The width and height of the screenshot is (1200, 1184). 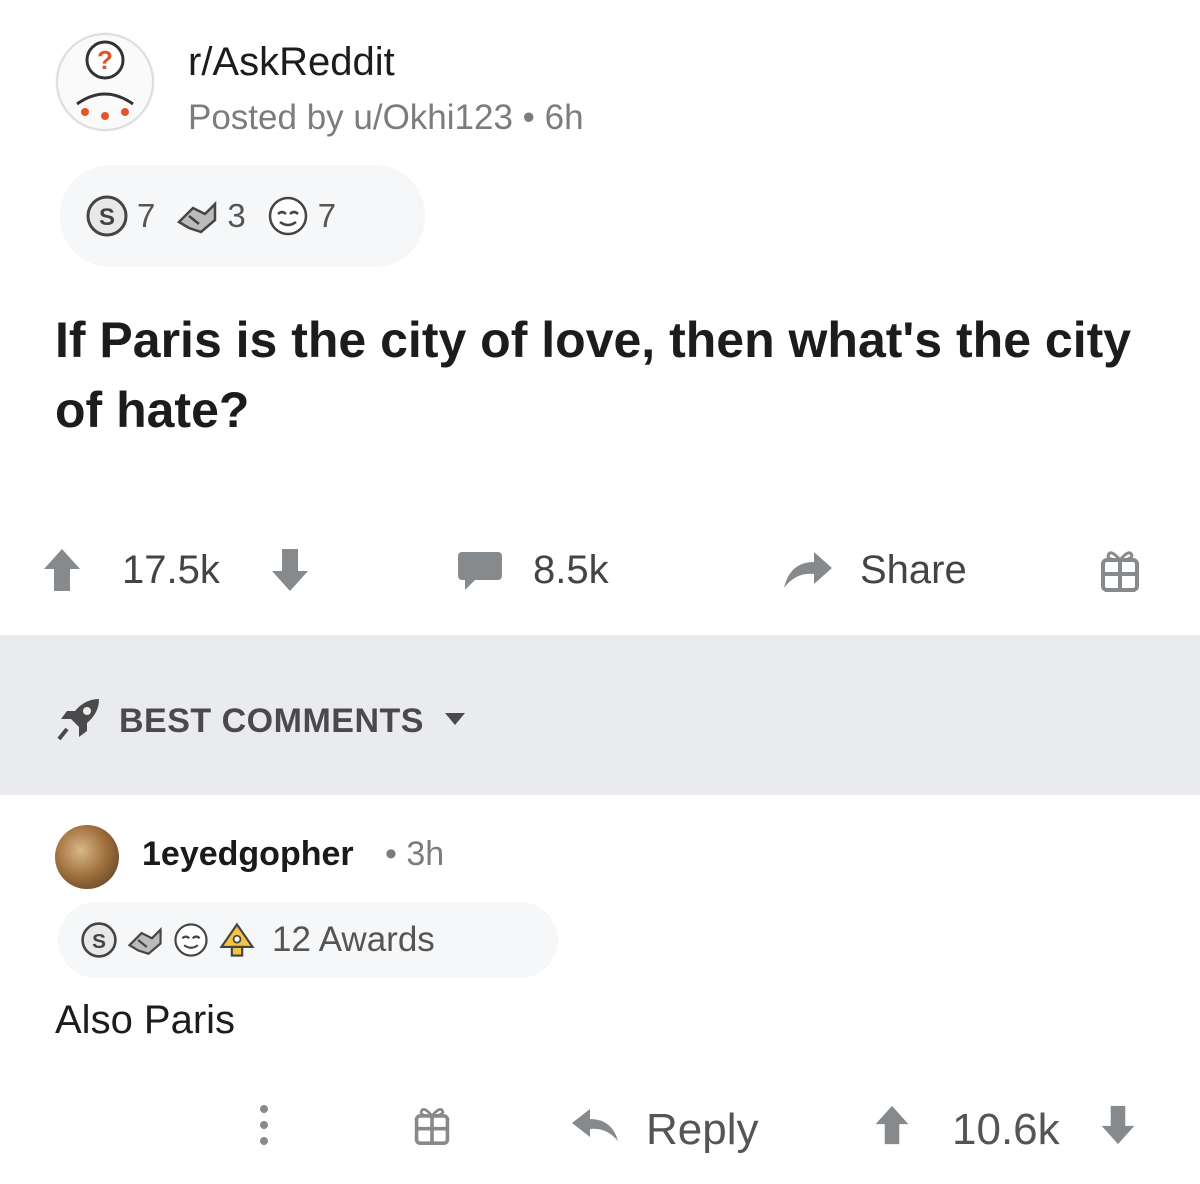 What do you see at coordinates (105, 82) in the screenshot?
I see `subreddit-avatar-icon: ?` at bounding box center [105, 82].